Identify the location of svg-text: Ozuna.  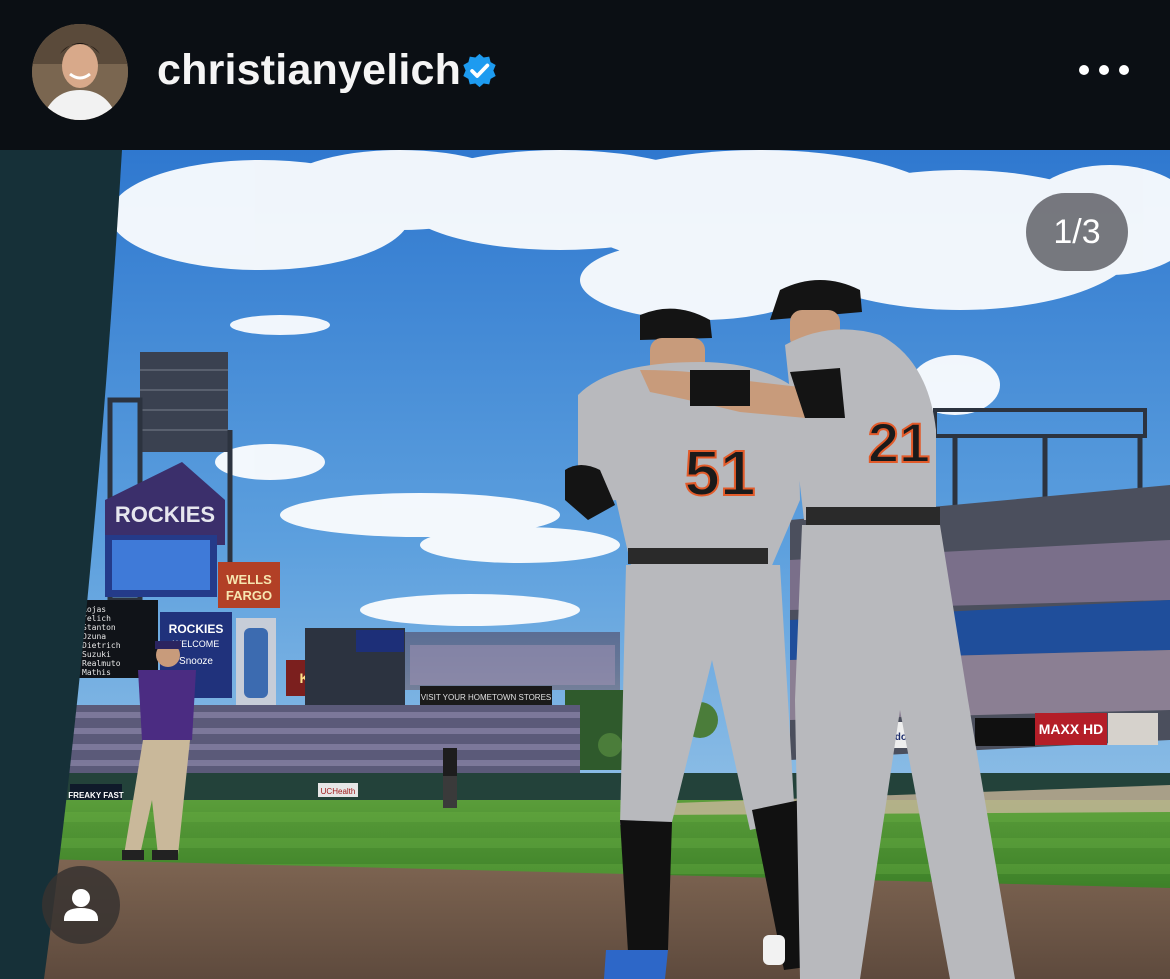
(94, 636).